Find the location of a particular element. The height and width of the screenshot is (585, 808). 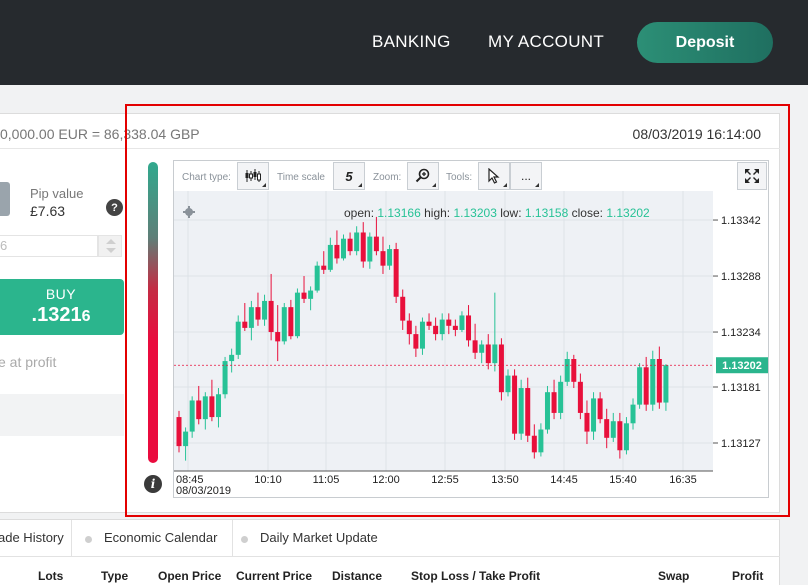

buy-button: BUY .13216 is located at coordinates (62, 307).